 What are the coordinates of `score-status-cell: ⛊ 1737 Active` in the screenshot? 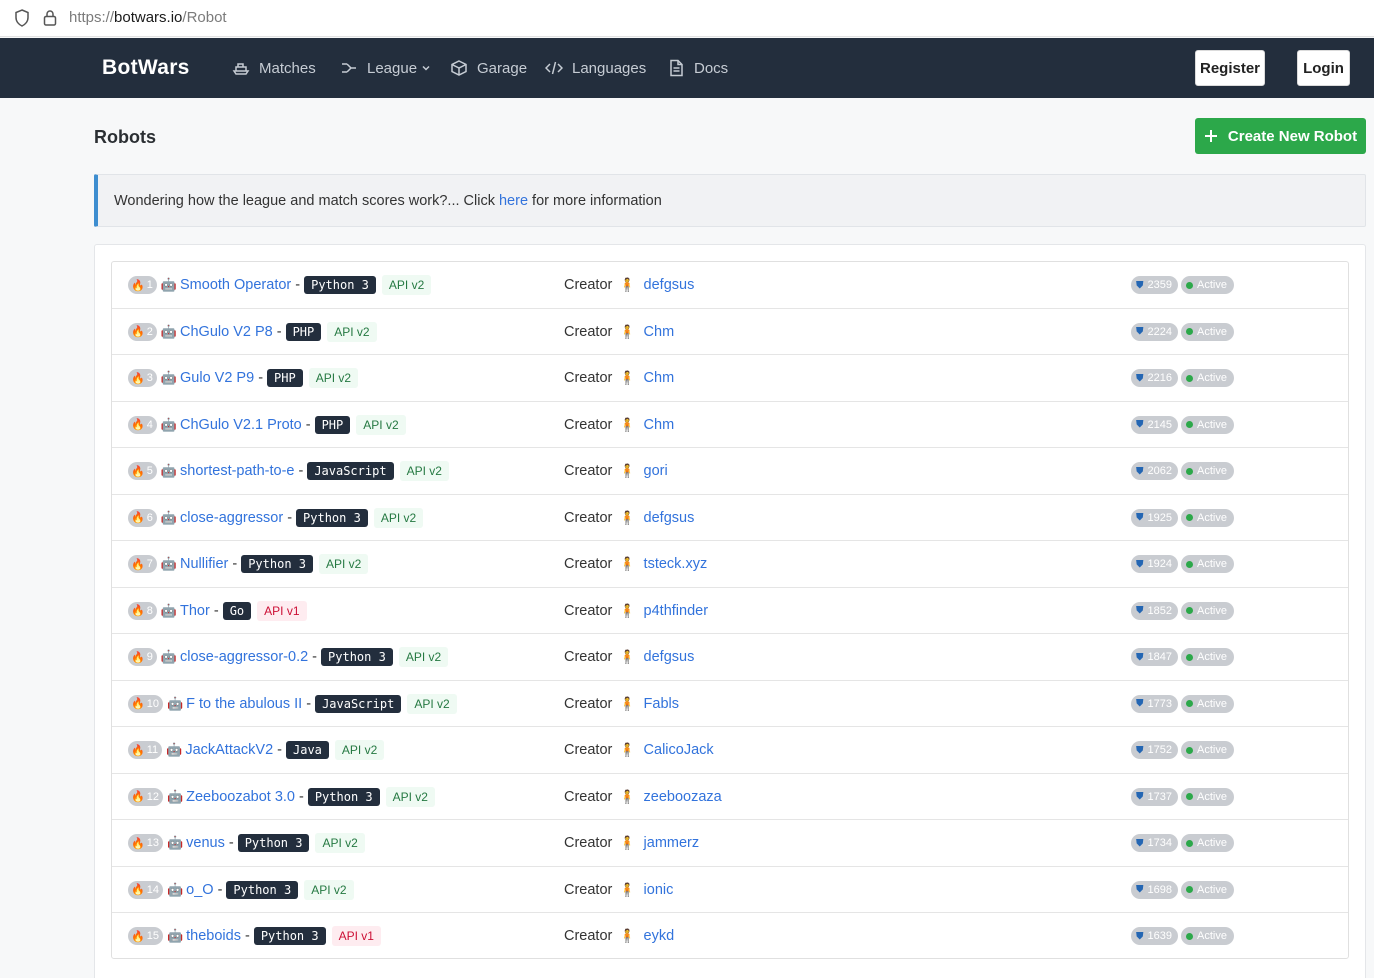 It's located at (1182, 797).